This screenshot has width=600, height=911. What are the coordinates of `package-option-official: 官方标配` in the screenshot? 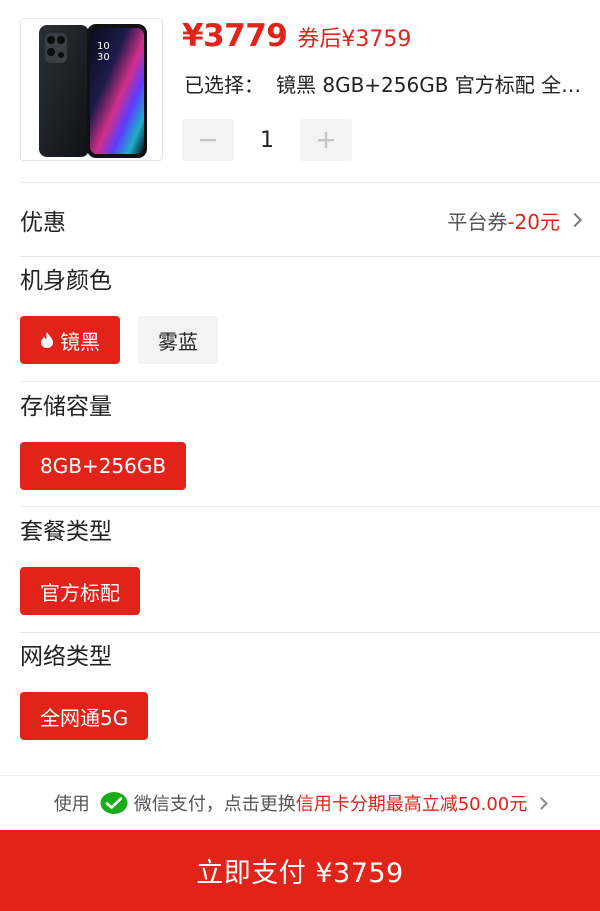 It's located at (80, 591).